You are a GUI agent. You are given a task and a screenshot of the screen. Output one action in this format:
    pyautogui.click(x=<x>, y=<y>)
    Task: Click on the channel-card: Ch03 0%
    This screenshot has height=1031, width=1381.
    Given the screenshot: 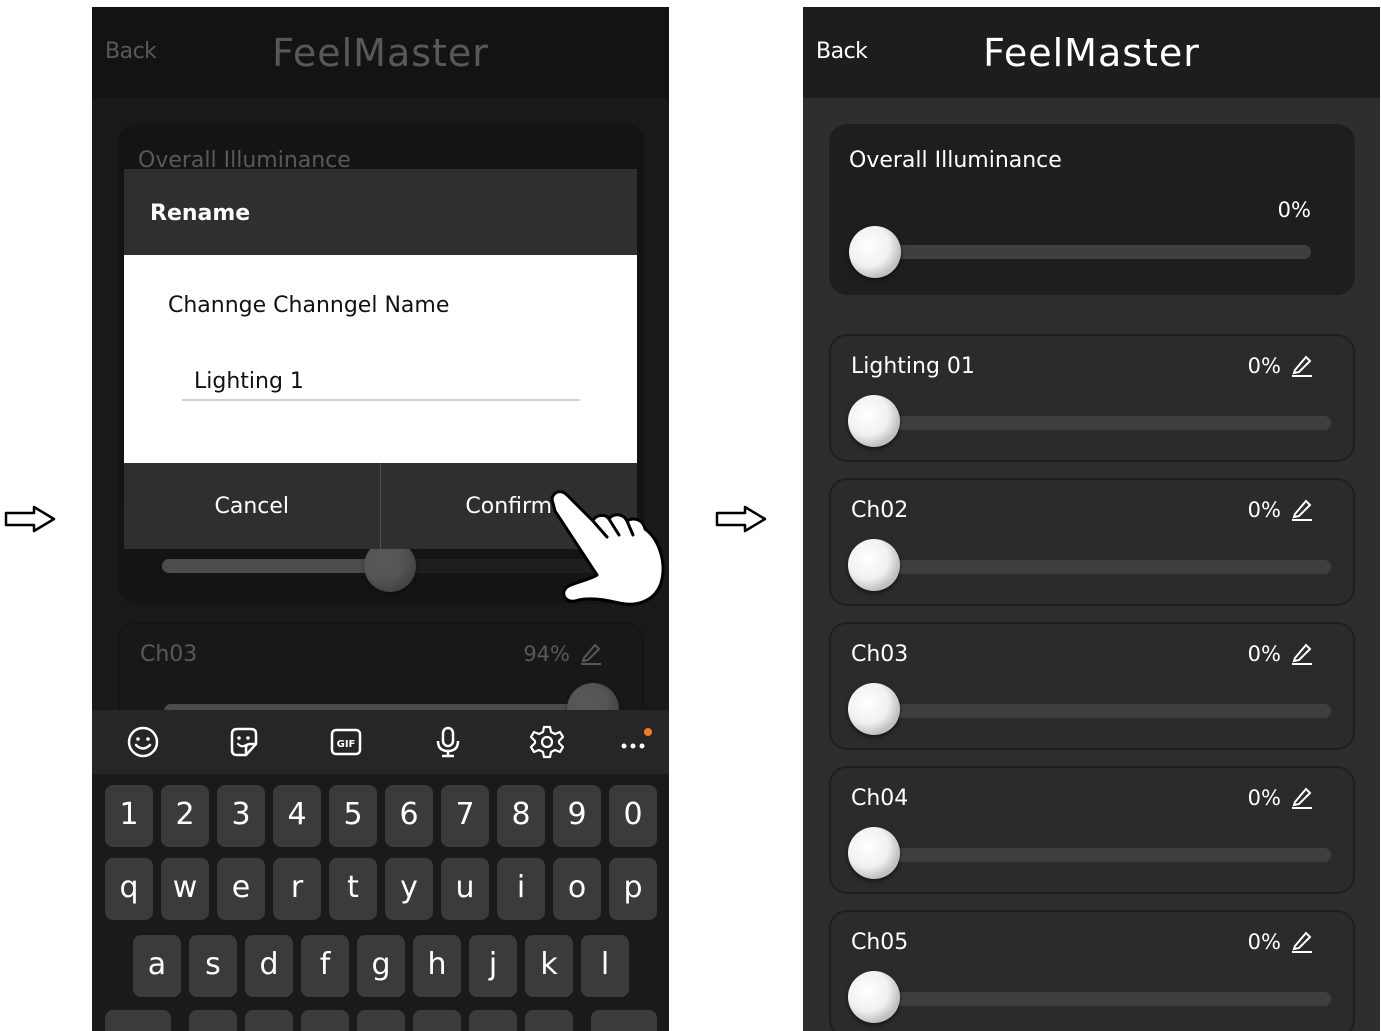 What is the action you would take?
    pyautogui.click(x=1092, y=686)
    